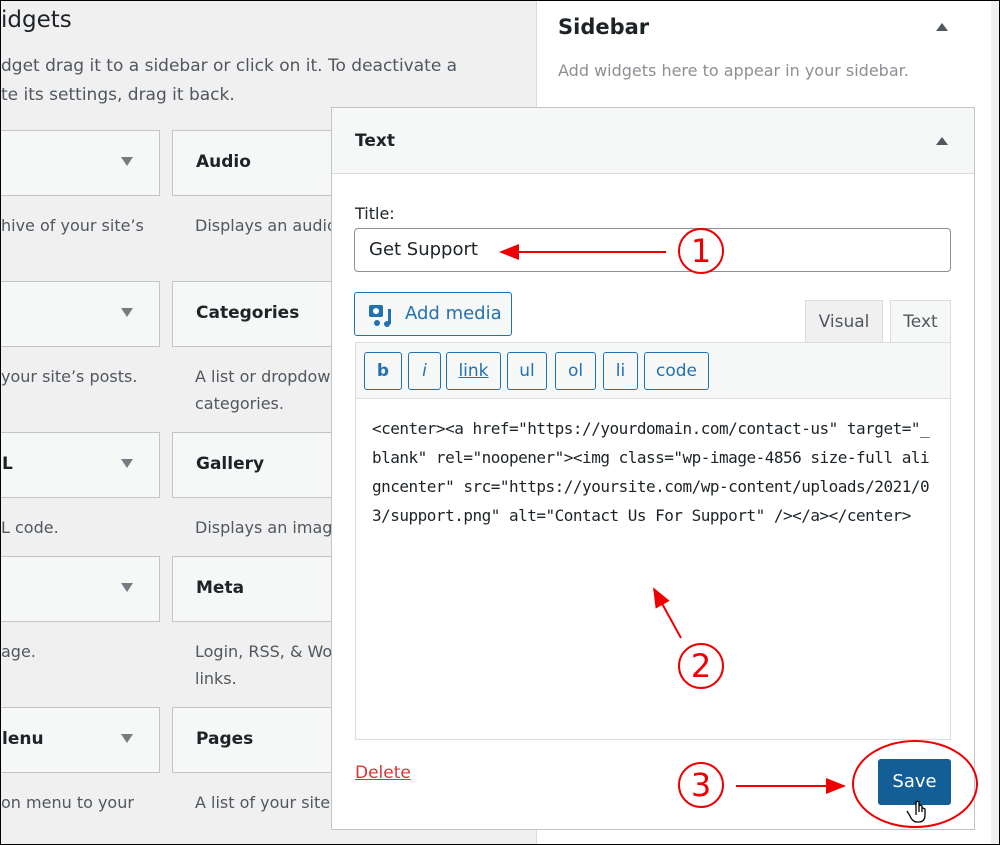  Describe the element at coordinates (36, 20) in the screenshot. I see `page-title: idgets` at that location.